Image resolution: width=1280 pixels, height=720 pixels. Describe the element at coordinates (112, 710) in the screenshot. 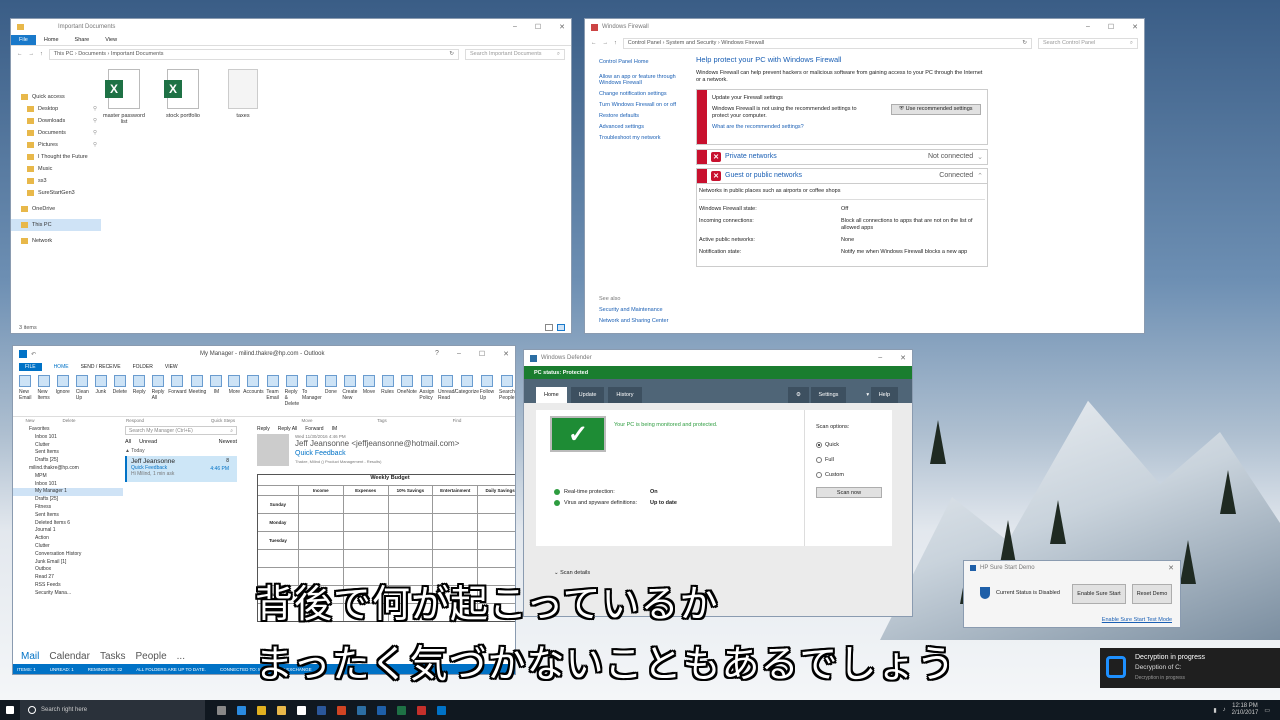

I see `taskbar-search: Search right here` at that location.